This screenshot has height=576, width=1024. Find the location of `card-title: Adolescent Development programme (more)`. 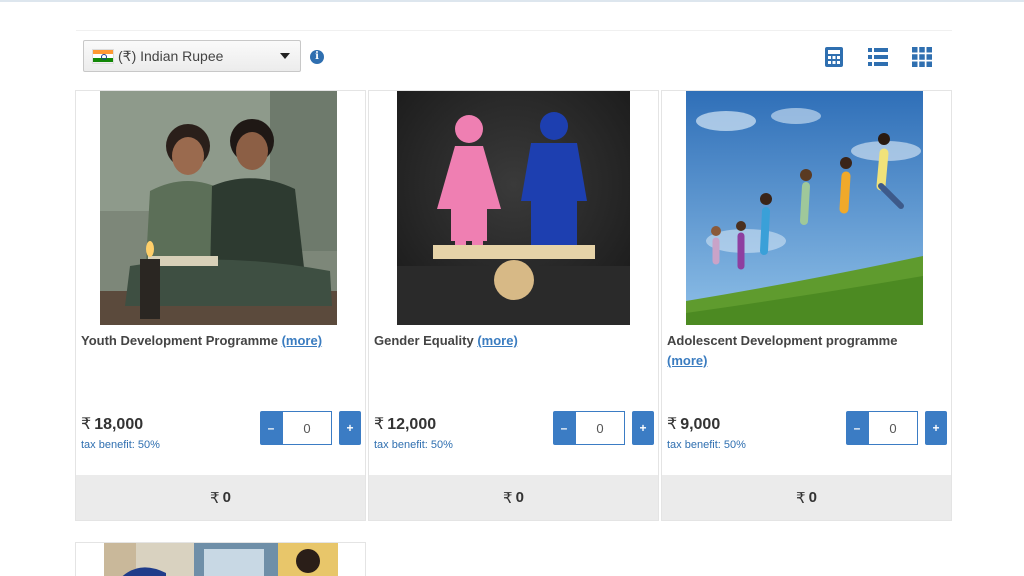

card-title: Adolescent Development programme (more) is located at coordinates (782, 350).